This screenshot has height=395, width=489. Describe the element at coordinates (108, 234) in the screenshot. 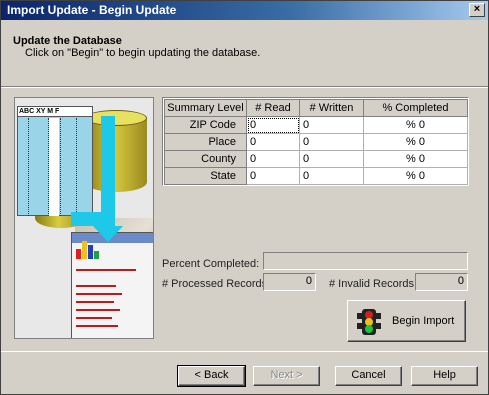

I see `arrow-head-graphic` at that location.